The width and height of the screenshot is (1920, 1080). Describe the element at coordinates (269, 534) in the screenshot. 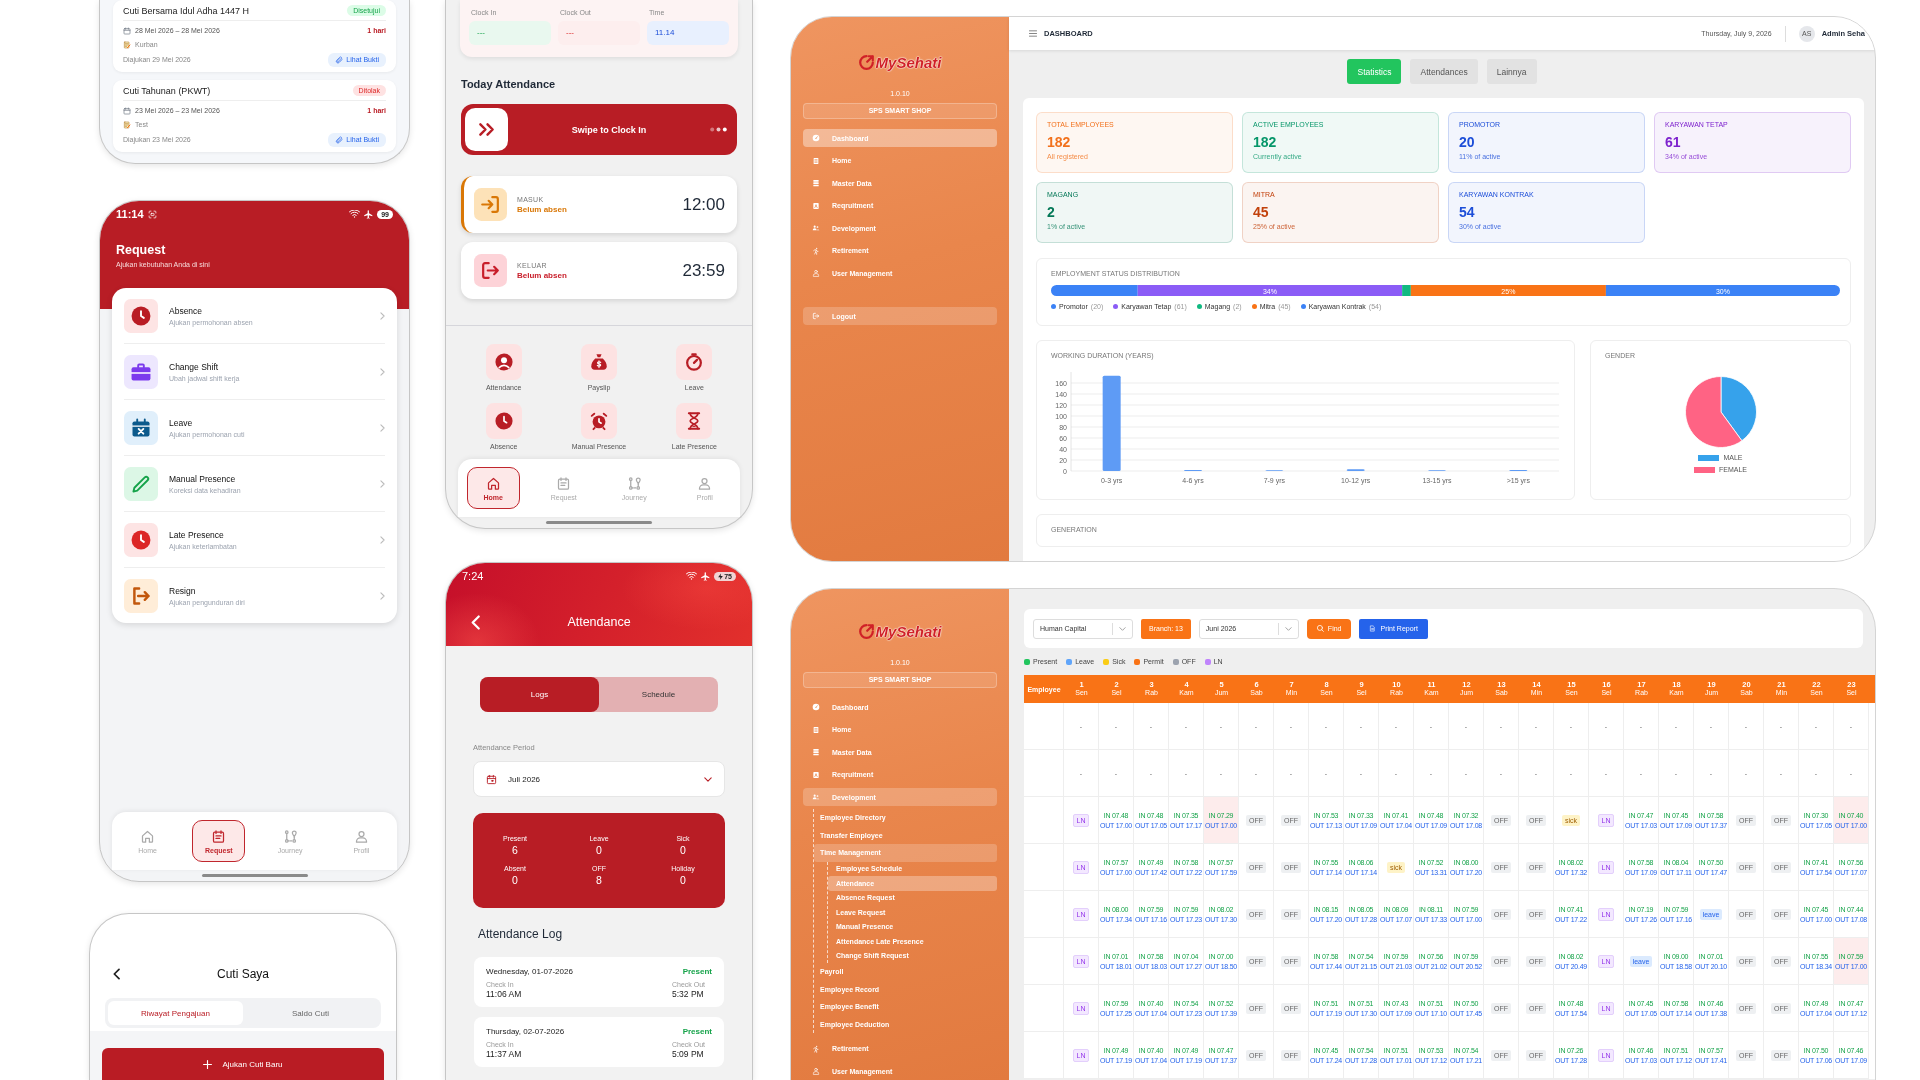

I see `menu-item-title: Late Presence` at that location.